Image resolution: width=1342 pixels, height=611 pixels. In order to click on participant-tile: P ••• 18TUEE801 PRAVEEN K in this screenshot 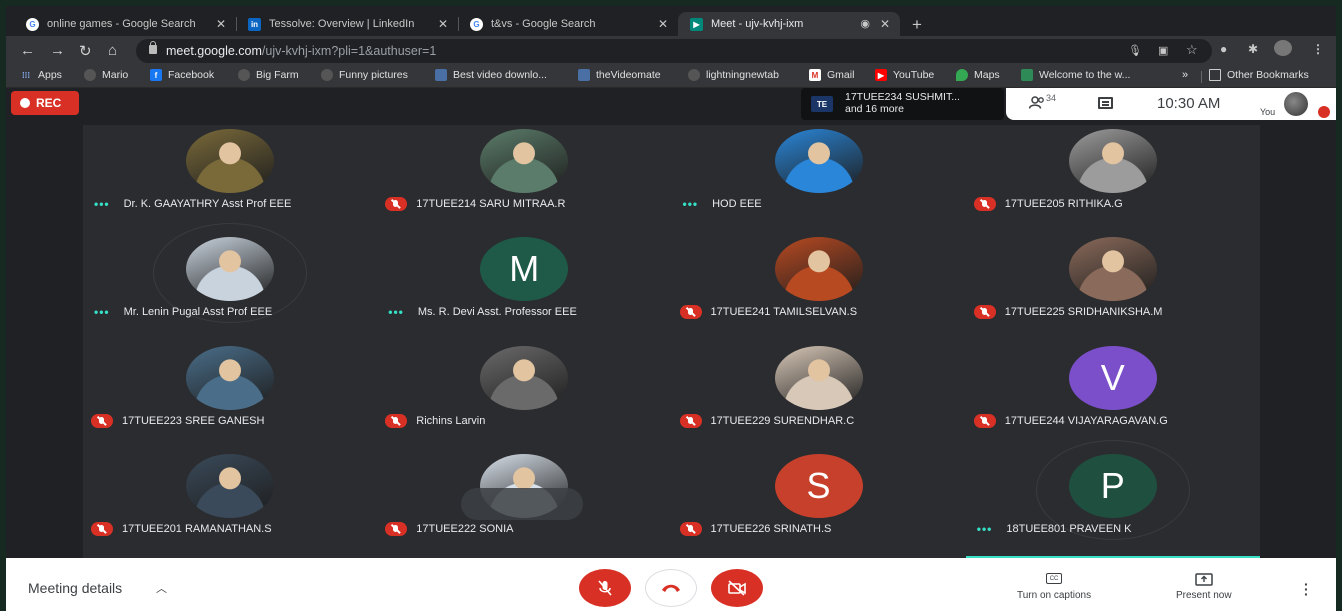, I will do `click(1113, 498)`.